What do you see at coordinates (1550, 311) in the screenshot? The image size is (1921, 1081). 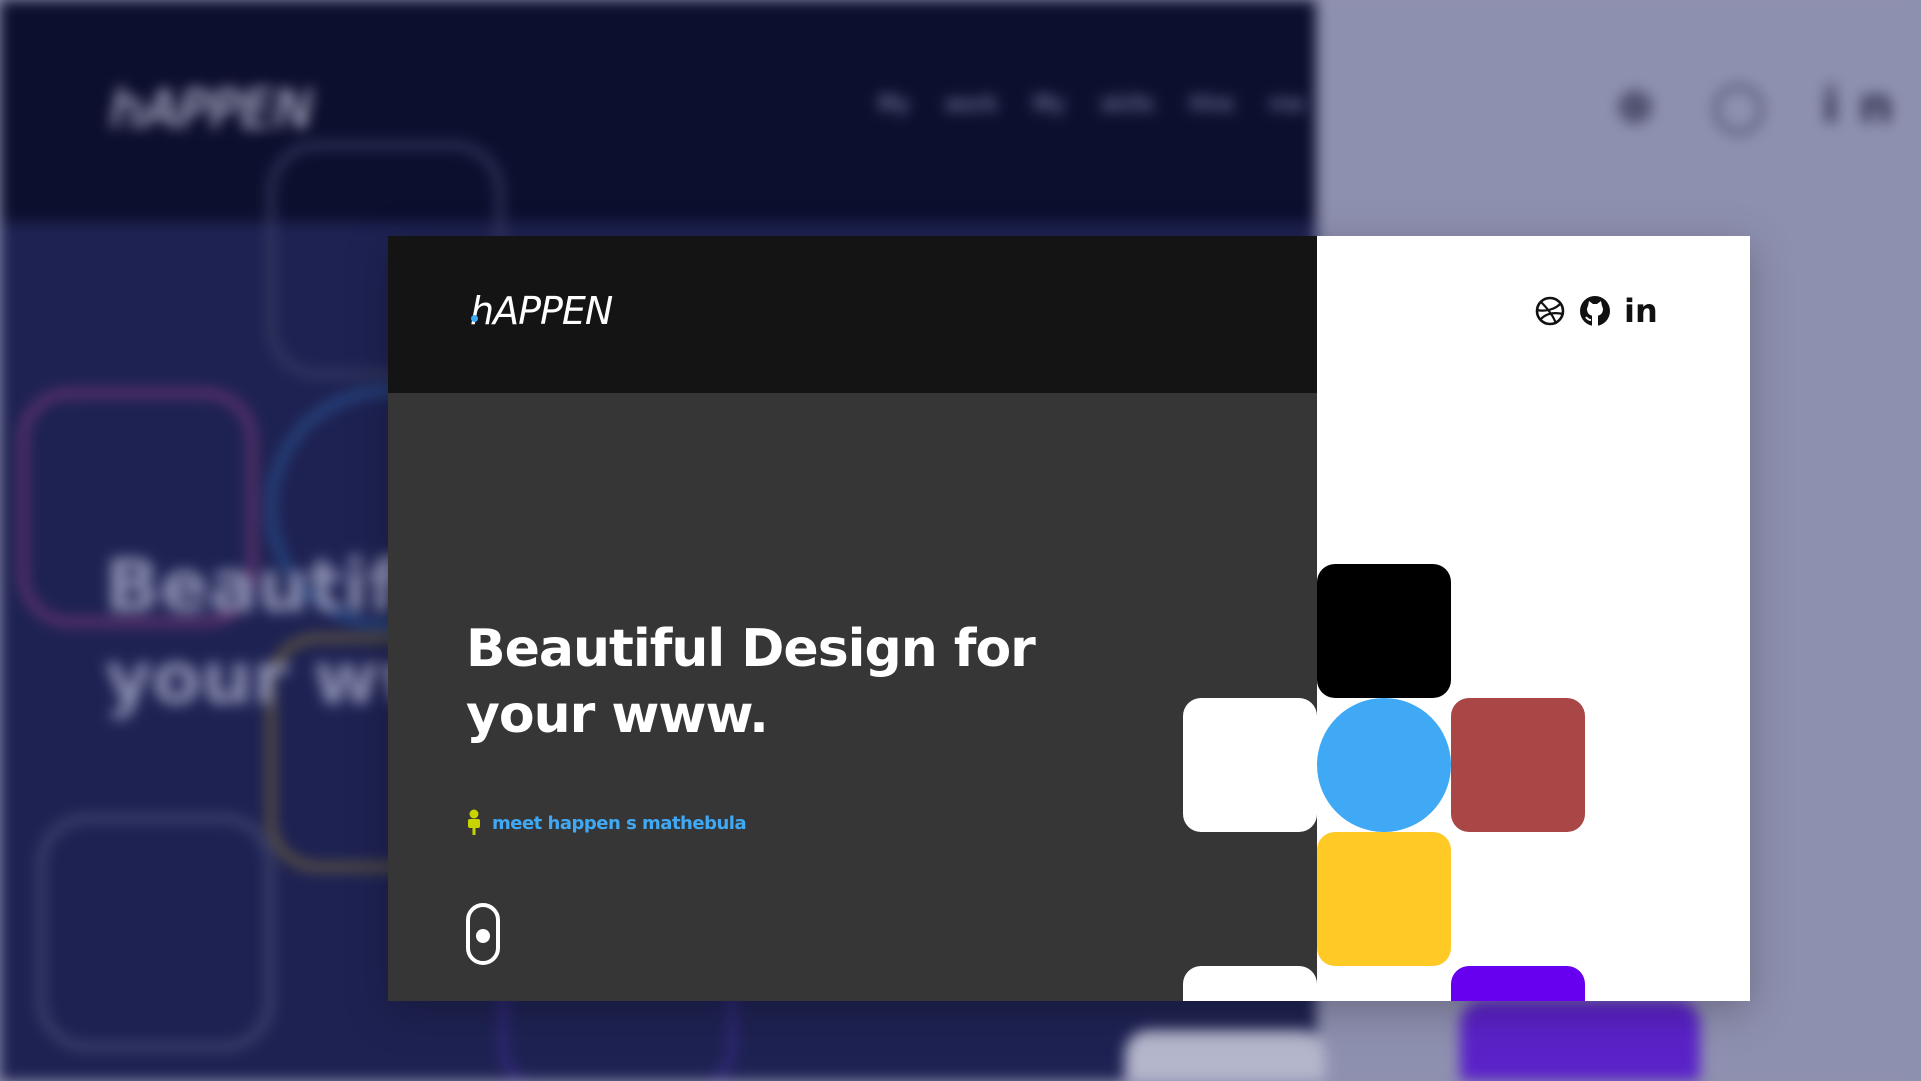 I see `dribbble-icon` at bounding box center [1550, 311].